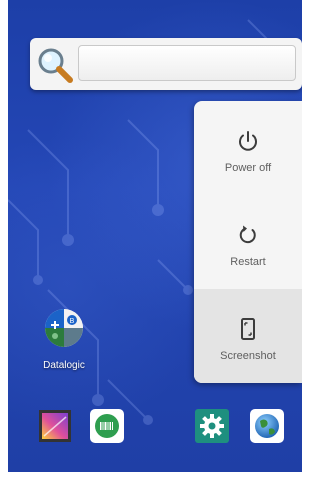 The height and width of the screenshot is (487, 320). What do you see at coordinates (247, 234) in the screenshot?
I see `restart-icon` at bounding box center [247, 234].